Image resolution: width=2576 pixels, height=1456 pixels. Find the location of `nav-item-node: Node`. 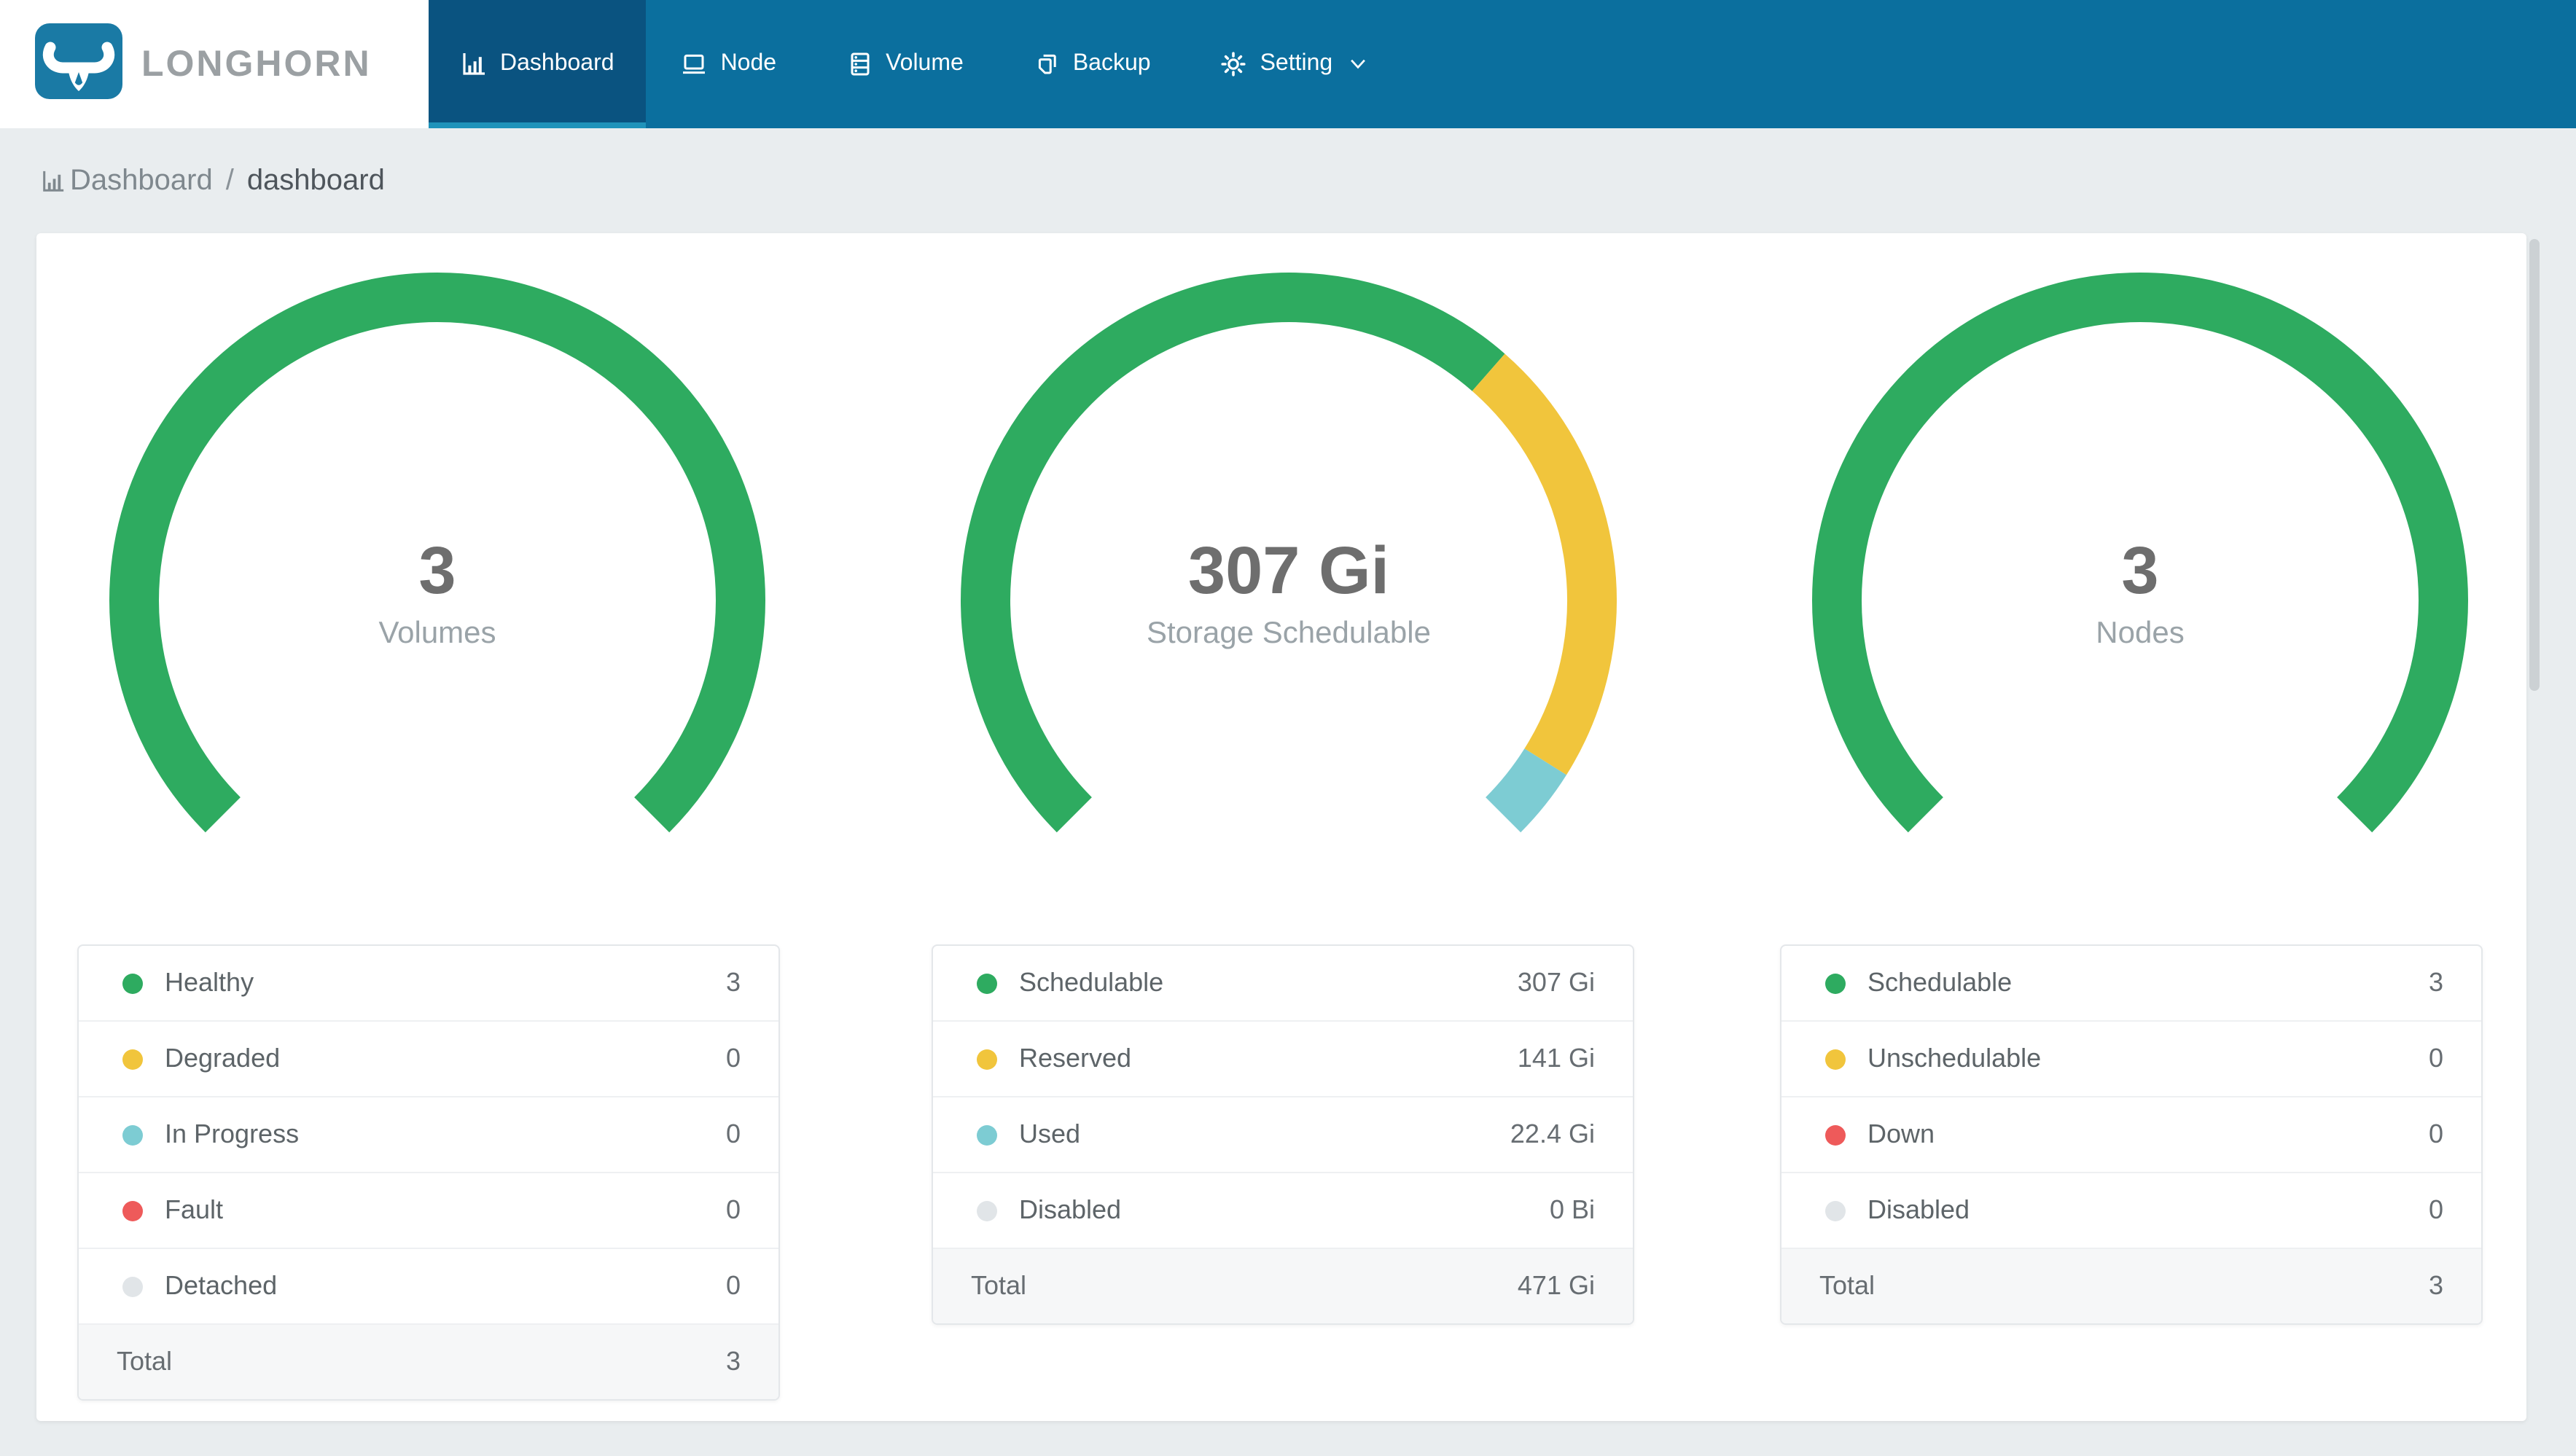

nav-item-node: Node is located at coordinates (729, 64).